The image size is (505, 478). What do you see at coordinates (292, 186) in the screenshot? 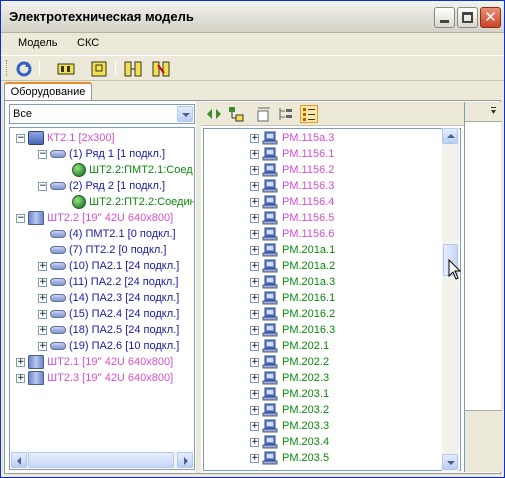
I see `connection-item: + PM.1156.3` at bounding box center [292, 186].